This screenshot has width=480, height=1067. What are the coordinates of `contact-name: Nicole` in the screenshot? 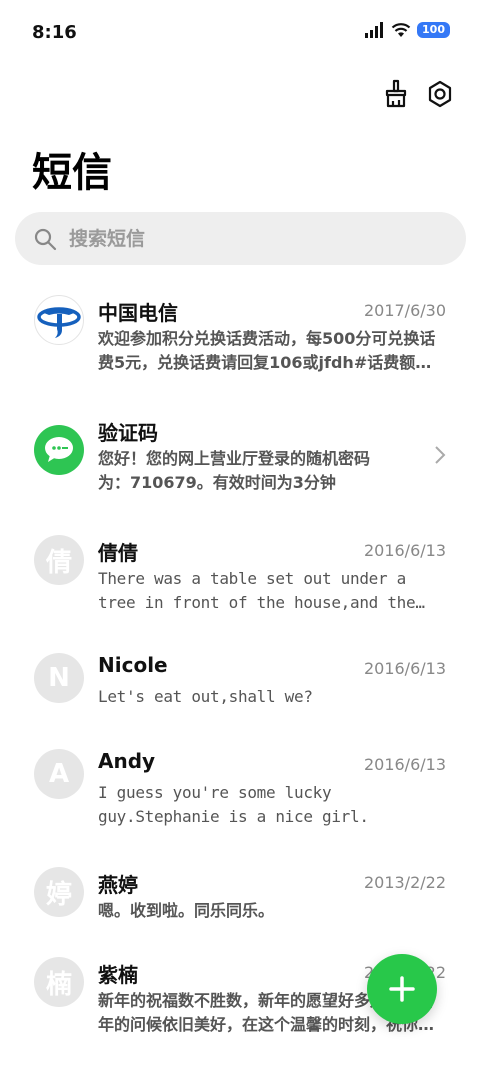 It's located at (133, 665).